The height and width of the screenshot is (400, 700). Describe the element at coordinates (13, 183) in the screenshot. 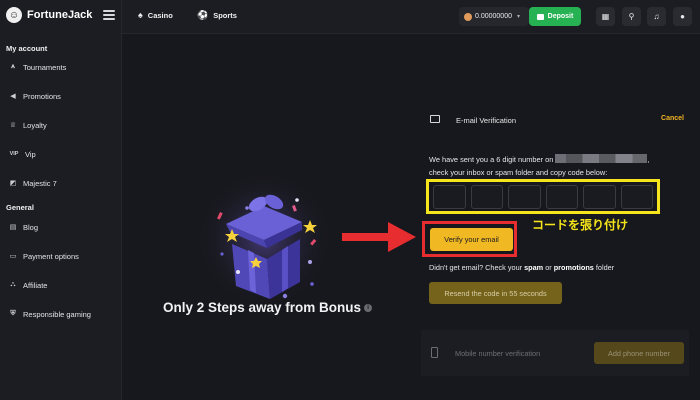

I see `majestic-icon: ◩` at that location.